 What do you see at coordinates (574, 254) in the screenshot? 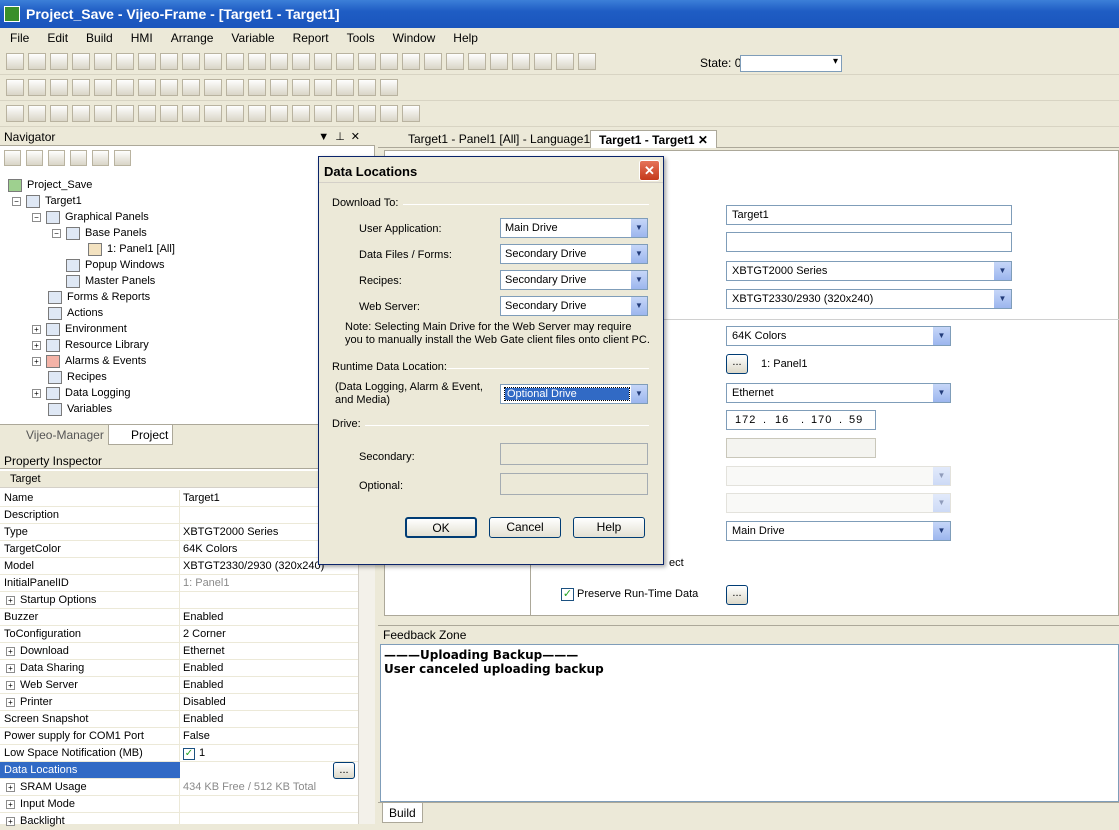
I see `data-files-select: Secondary Drive` at bounding box center [574, 254].